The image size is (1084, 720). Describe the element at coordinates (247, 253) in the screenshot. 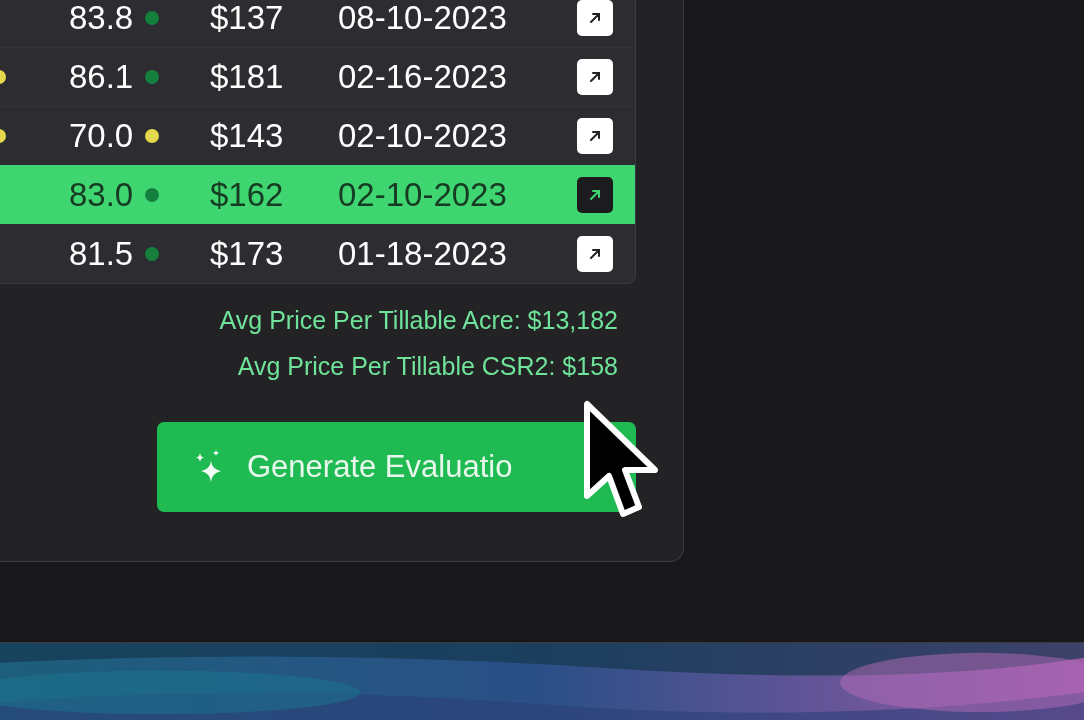

I see `table-cell: $173` at that location.